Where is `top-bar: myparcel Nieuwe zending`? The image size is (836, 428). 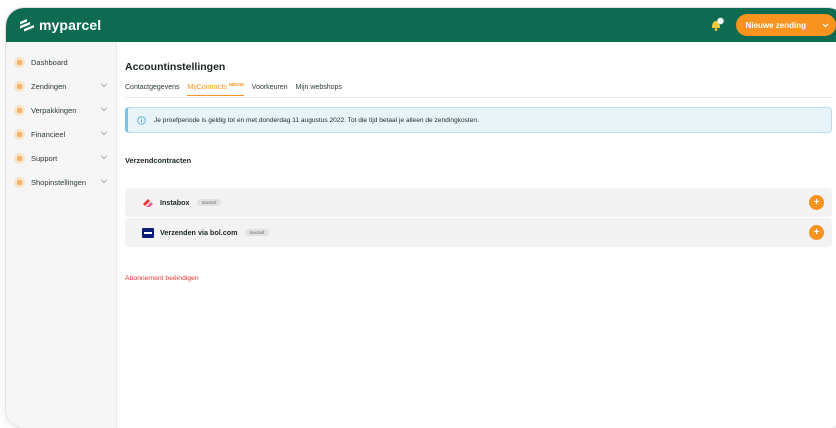
top-bar: myparcel Nieuwe zending is located at coordinates (421, 25).